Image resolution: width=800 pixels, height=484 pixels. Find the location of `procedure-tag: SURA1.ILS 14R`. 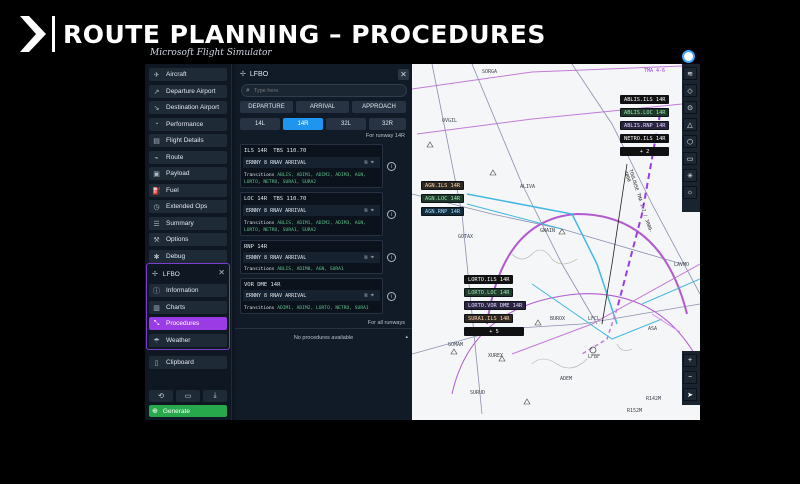

procedure-tag: SURA1.ILS 14R is located at coordinates (489, 318).